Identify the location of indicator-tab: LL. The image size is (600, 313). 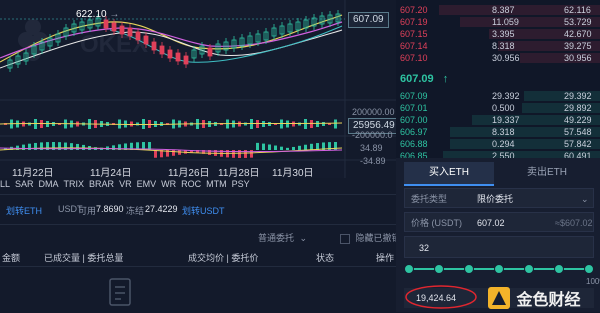
(5, 186).